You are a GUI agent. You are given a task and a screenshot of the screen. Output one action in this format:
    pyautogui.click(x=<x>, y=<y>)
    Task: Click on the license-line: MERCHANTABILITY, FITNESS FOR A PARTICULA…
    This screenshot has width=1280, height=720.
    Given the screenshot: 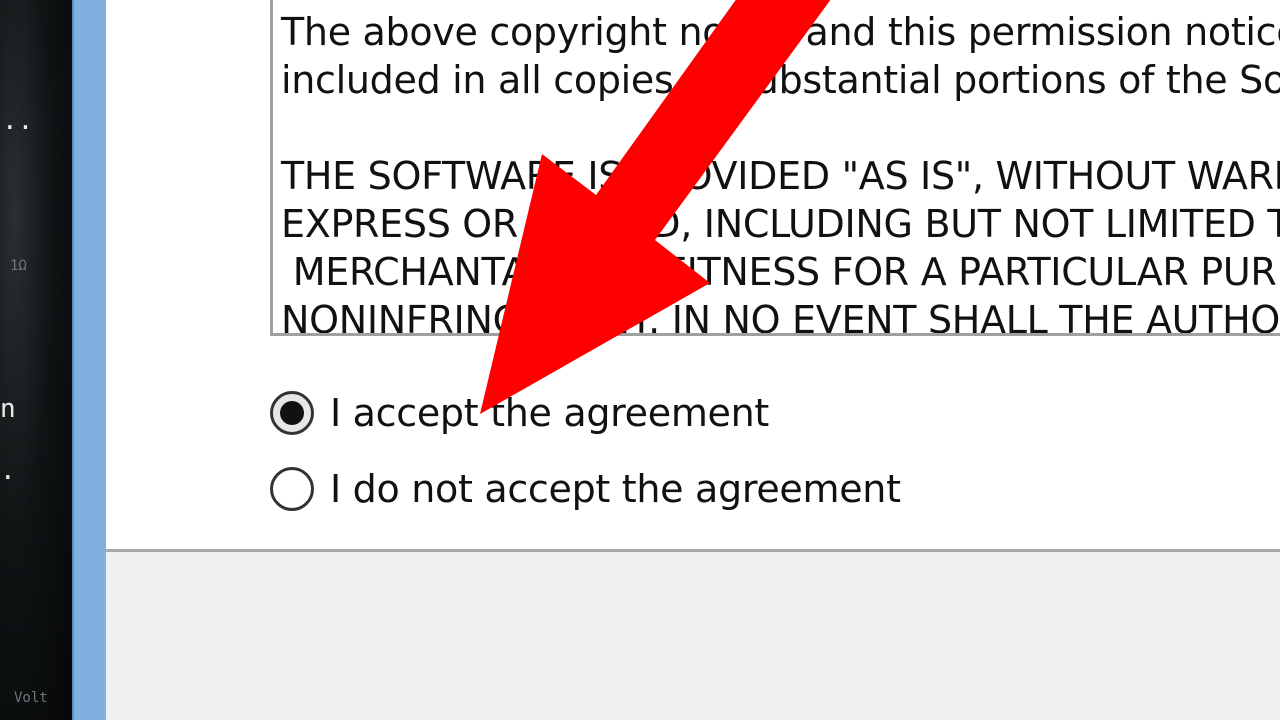 What is the action you would take?
    pyautogui.click(x=786, y=272)
    